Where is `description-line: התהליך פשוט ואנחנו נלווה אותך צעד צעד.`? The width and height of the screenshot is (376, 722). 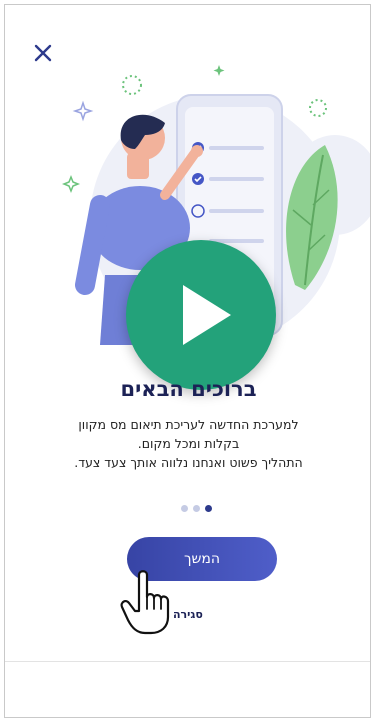
description-line: התהליך פשוט ואנחנו נלווה אותך צעד צעד. is located at coordinates (188, 462).